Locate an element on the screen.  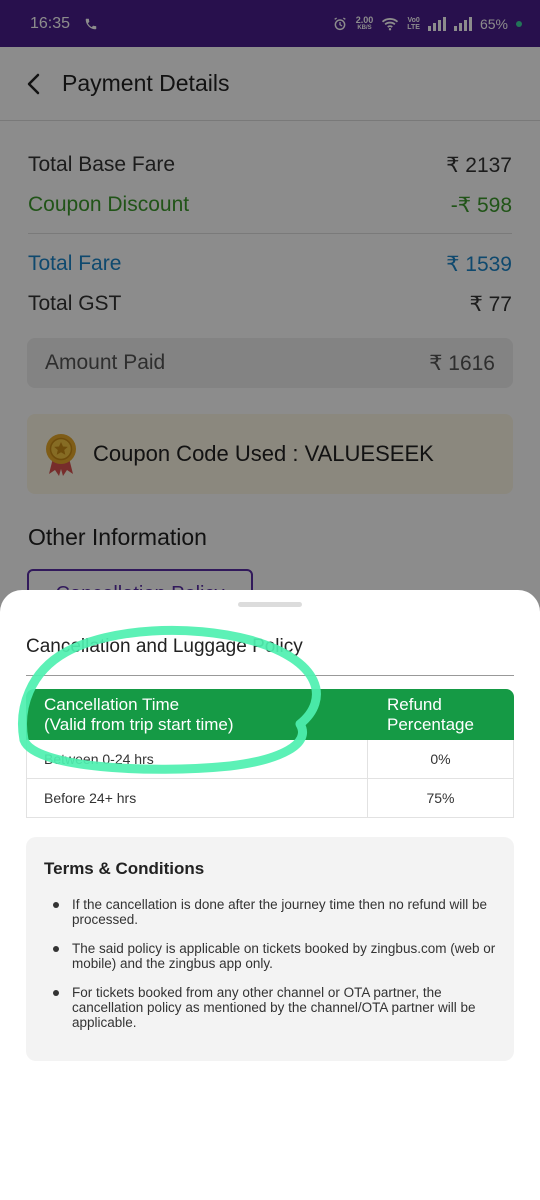
table-row: Between 0-24 hrs 0% is located at coordinates (270, 759).